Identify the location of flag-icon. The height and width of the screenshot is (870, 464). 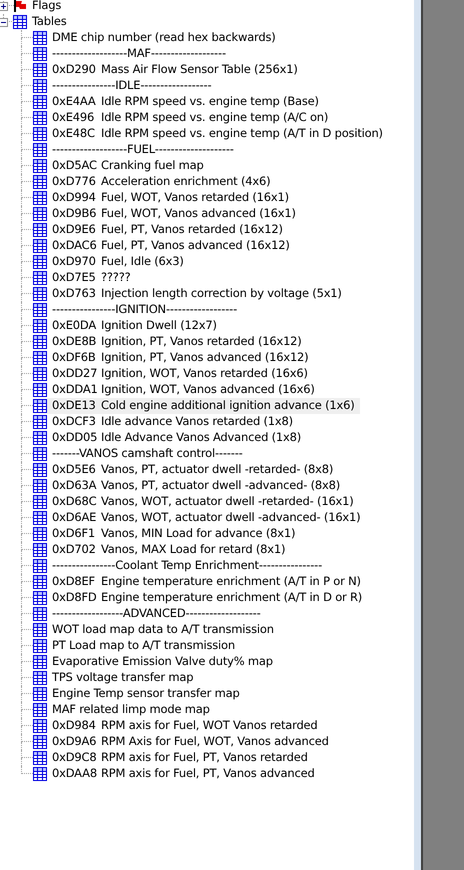
(20, 6).